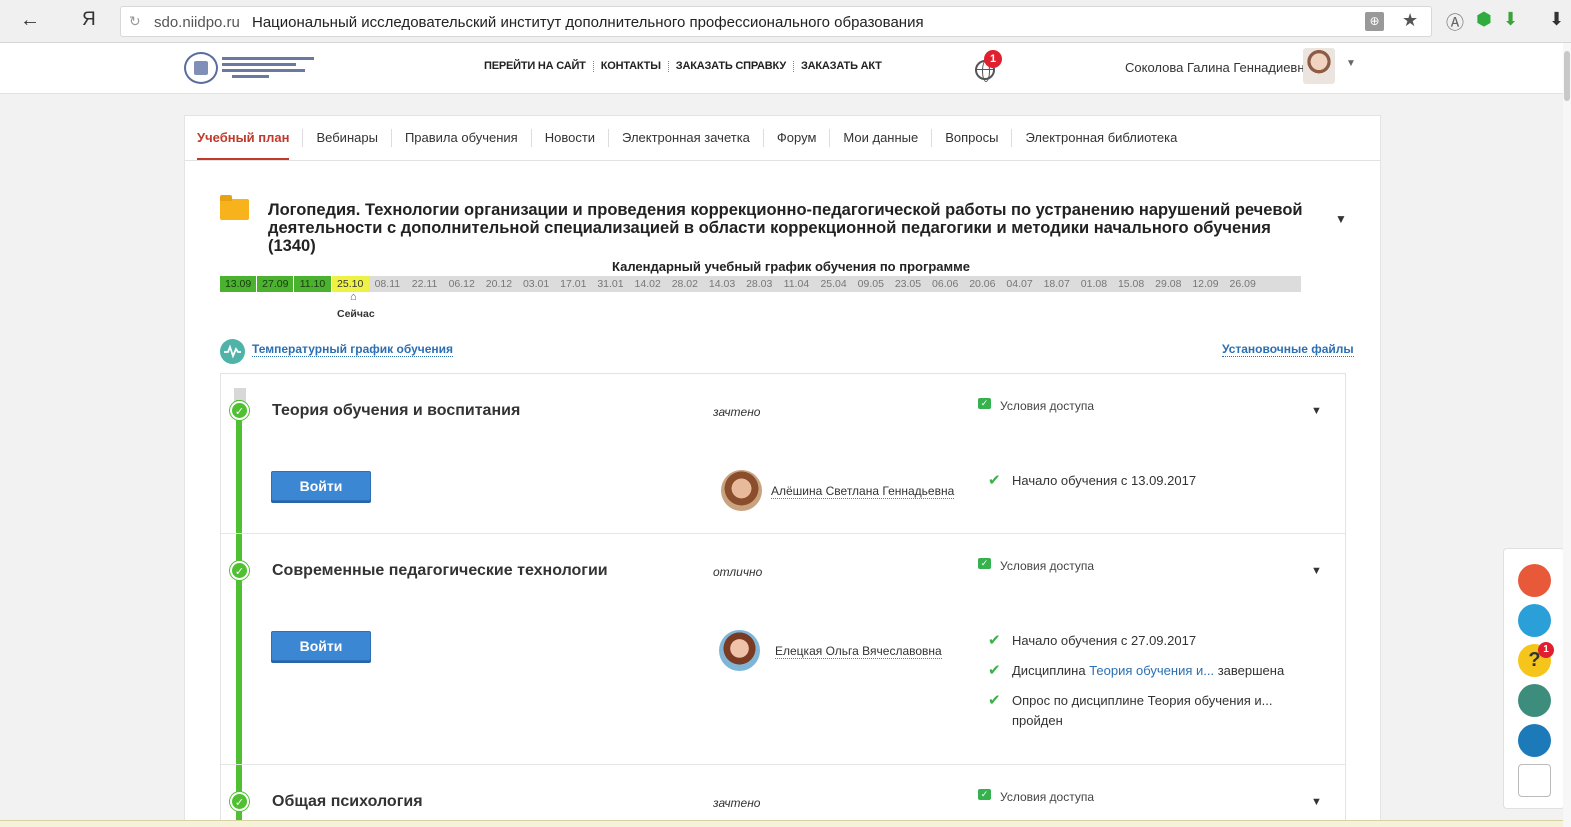  I want to click on tab-news: Новости, so click(569, 138).